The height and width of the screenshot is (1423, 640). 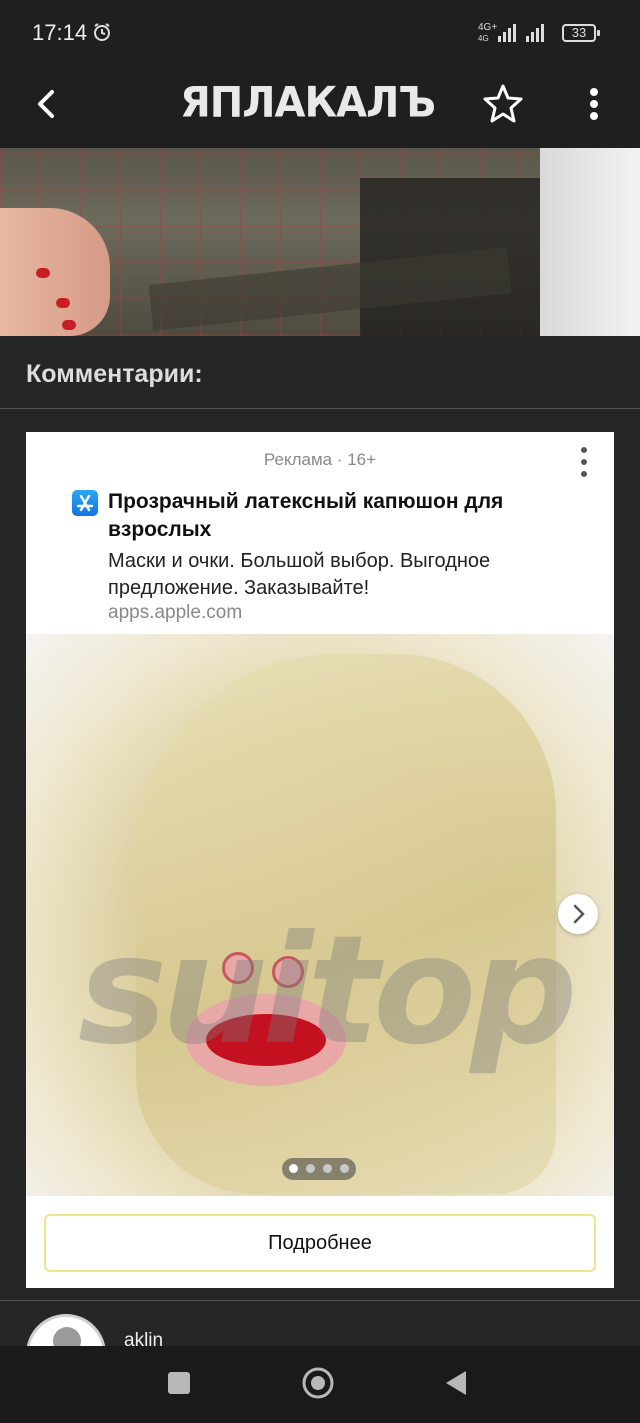 I want to click on overflow-menu-icon, so click(x=594, y=104).